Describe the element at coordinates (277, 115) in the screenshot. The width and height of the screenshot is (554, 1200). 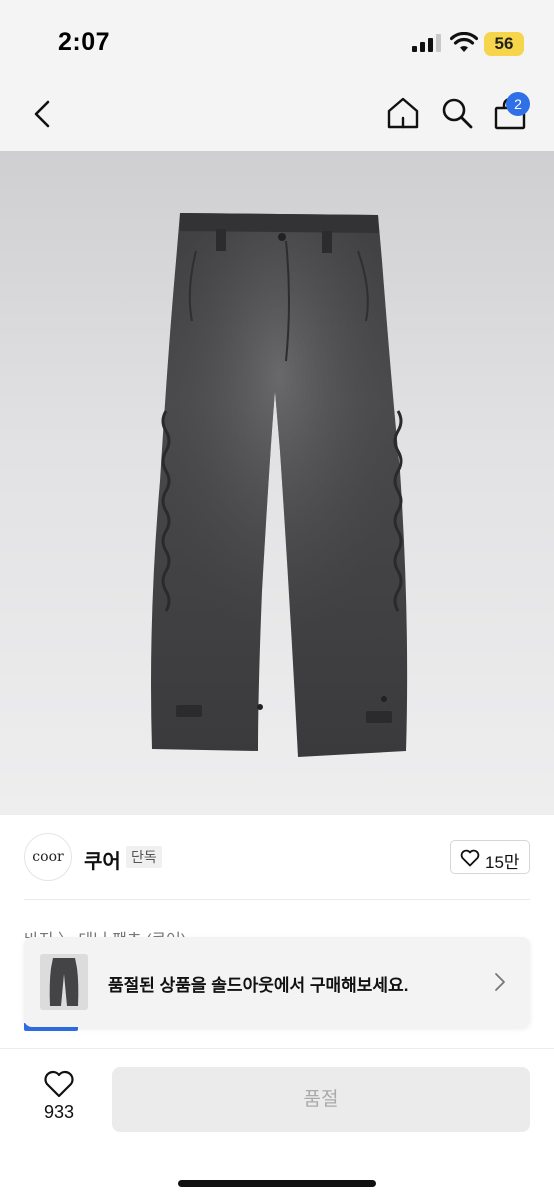
I see `nav-bar` at that location.